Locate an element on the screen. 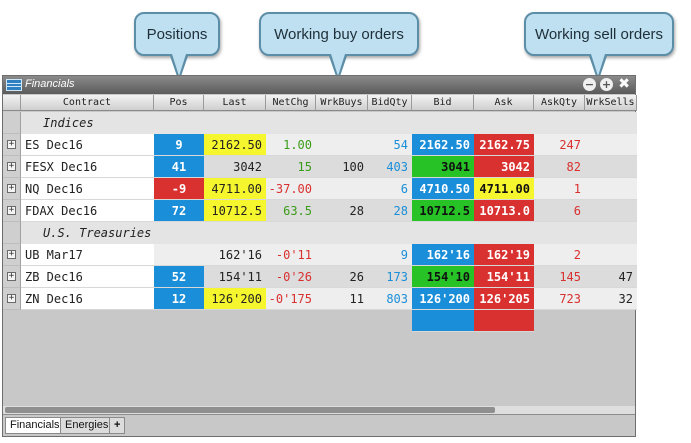 The image size is (691, 443). cell-wrkbuys is located at coordinates (342, 145).